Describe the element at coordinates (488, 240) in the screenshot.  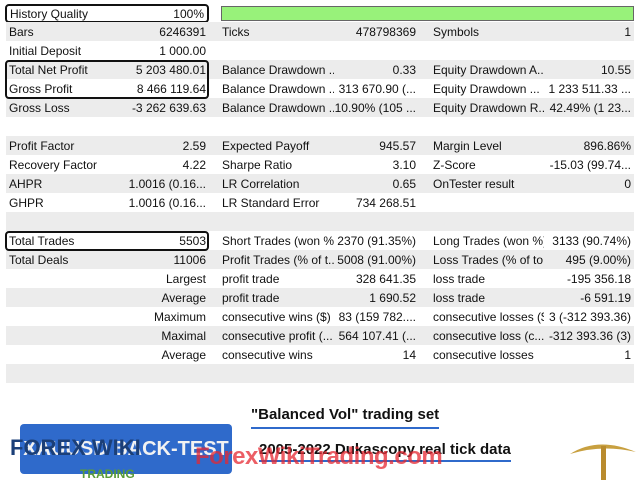
I see `cell-label-3: Long Trades (won %)` at that location.